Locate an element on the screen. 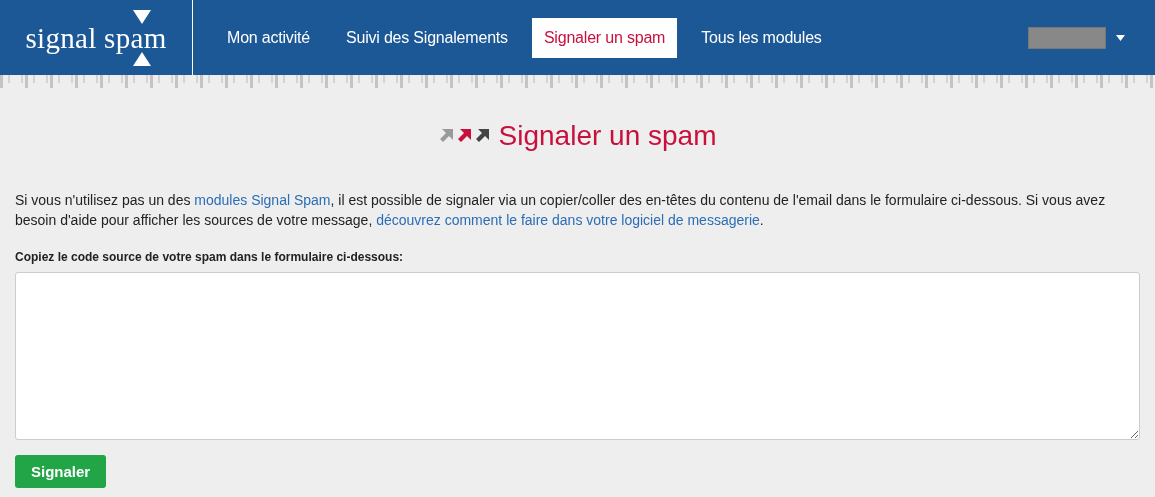  help-link: découvrez comment le faire dans votre logiciel de messagerie is located at coordinates (568, 220).